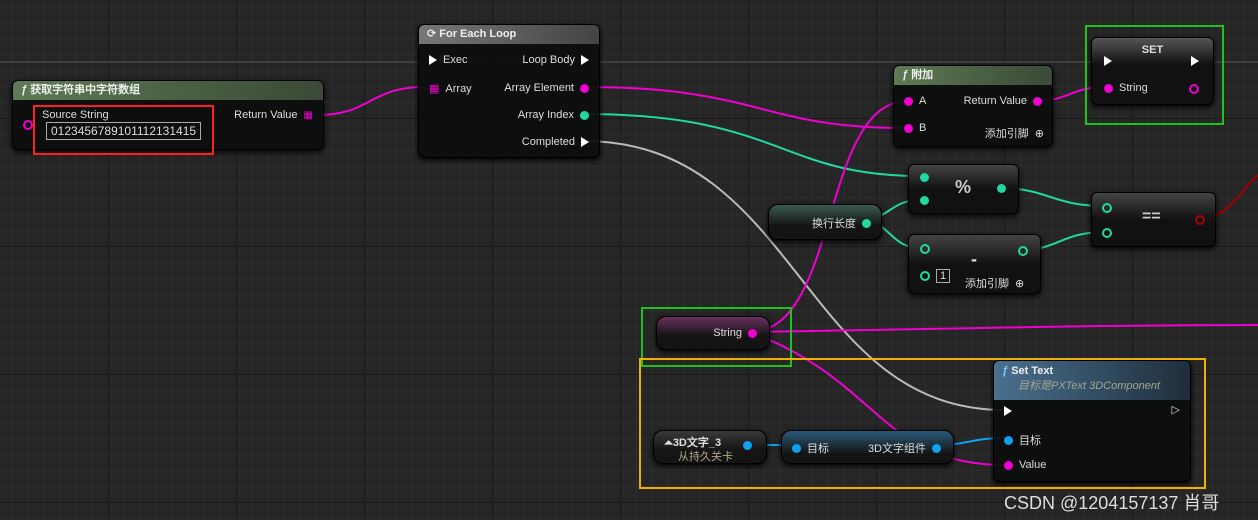 The image size is (1258, 520). What do you see at coordinates (545, 115) in the screenshot?
I see `pin-label: Array Index` at bounding box center [545, 115].